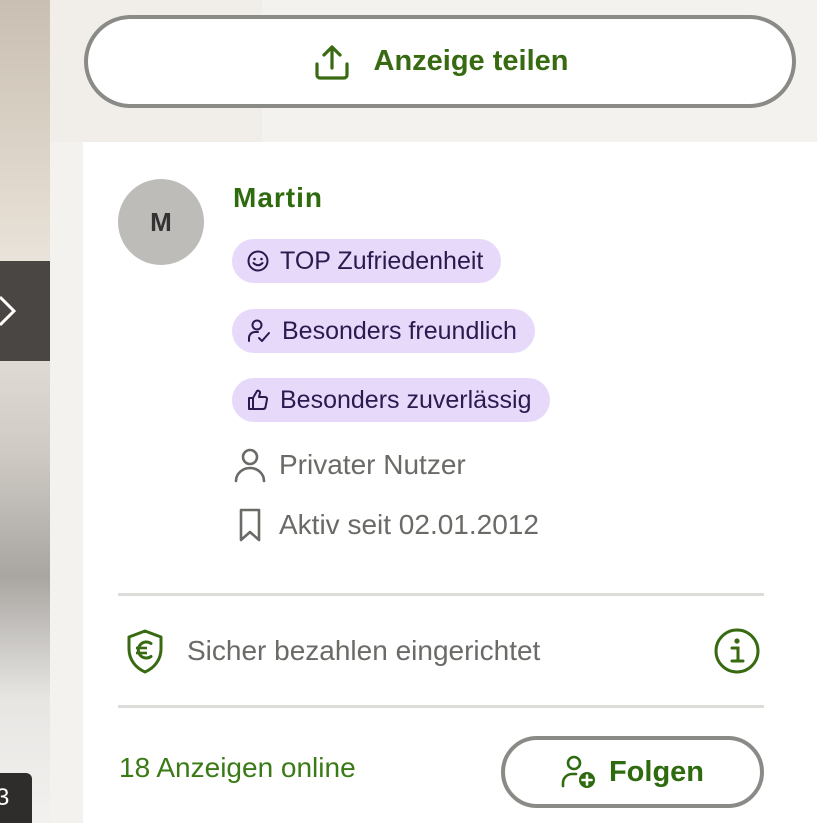  What do you see at coordinates (372, 464) in the screenshot?
I see `user-type-label: Privater Nutzer` at bounding box center [372, 464].